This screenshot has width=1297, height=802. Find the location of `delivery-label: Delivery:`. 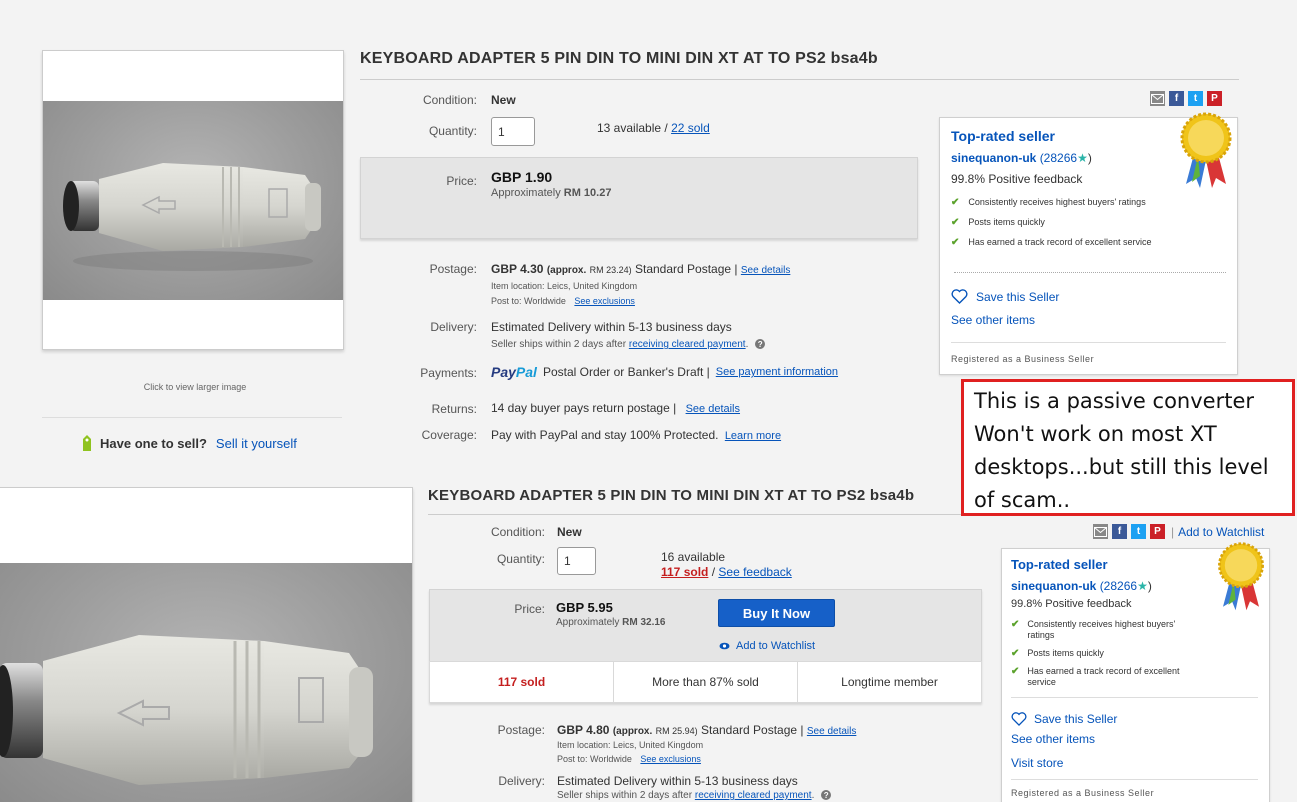

delivery-label: Delivery: is located at coordinates (521, 781).